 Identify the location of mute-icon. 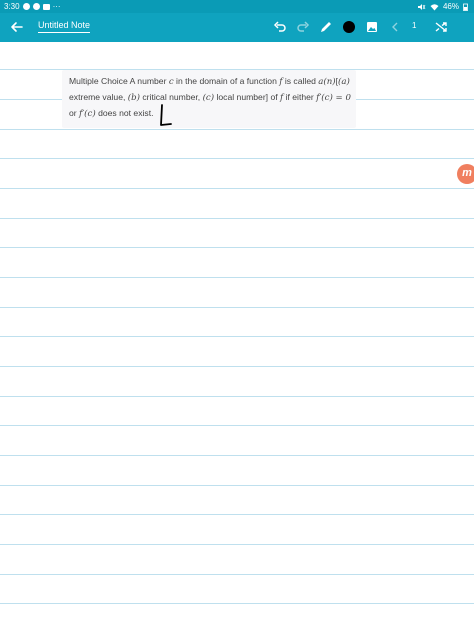
(421, 6).